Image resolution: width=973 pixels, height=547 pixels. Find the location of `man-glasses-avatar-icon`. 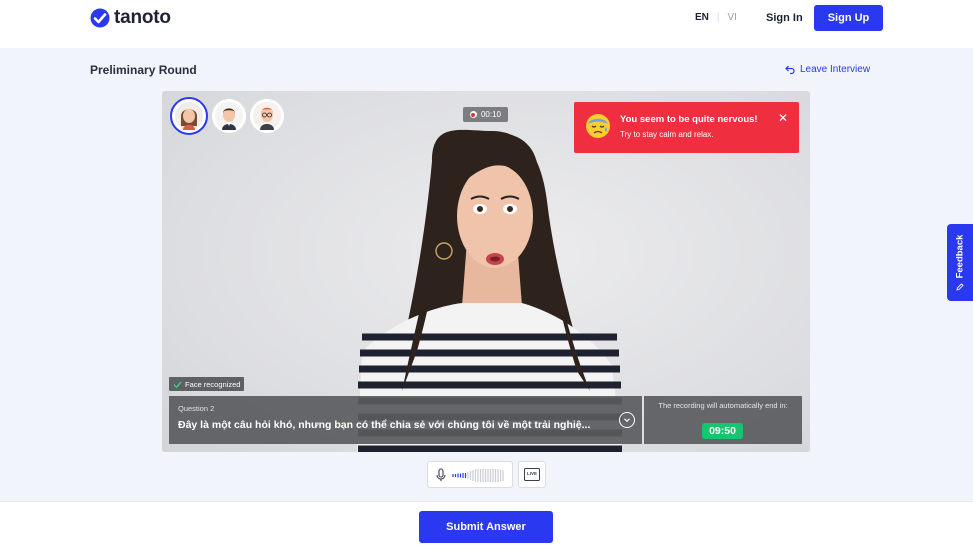

man-glasses-avatar-icon is located at coordinates (267, 116).